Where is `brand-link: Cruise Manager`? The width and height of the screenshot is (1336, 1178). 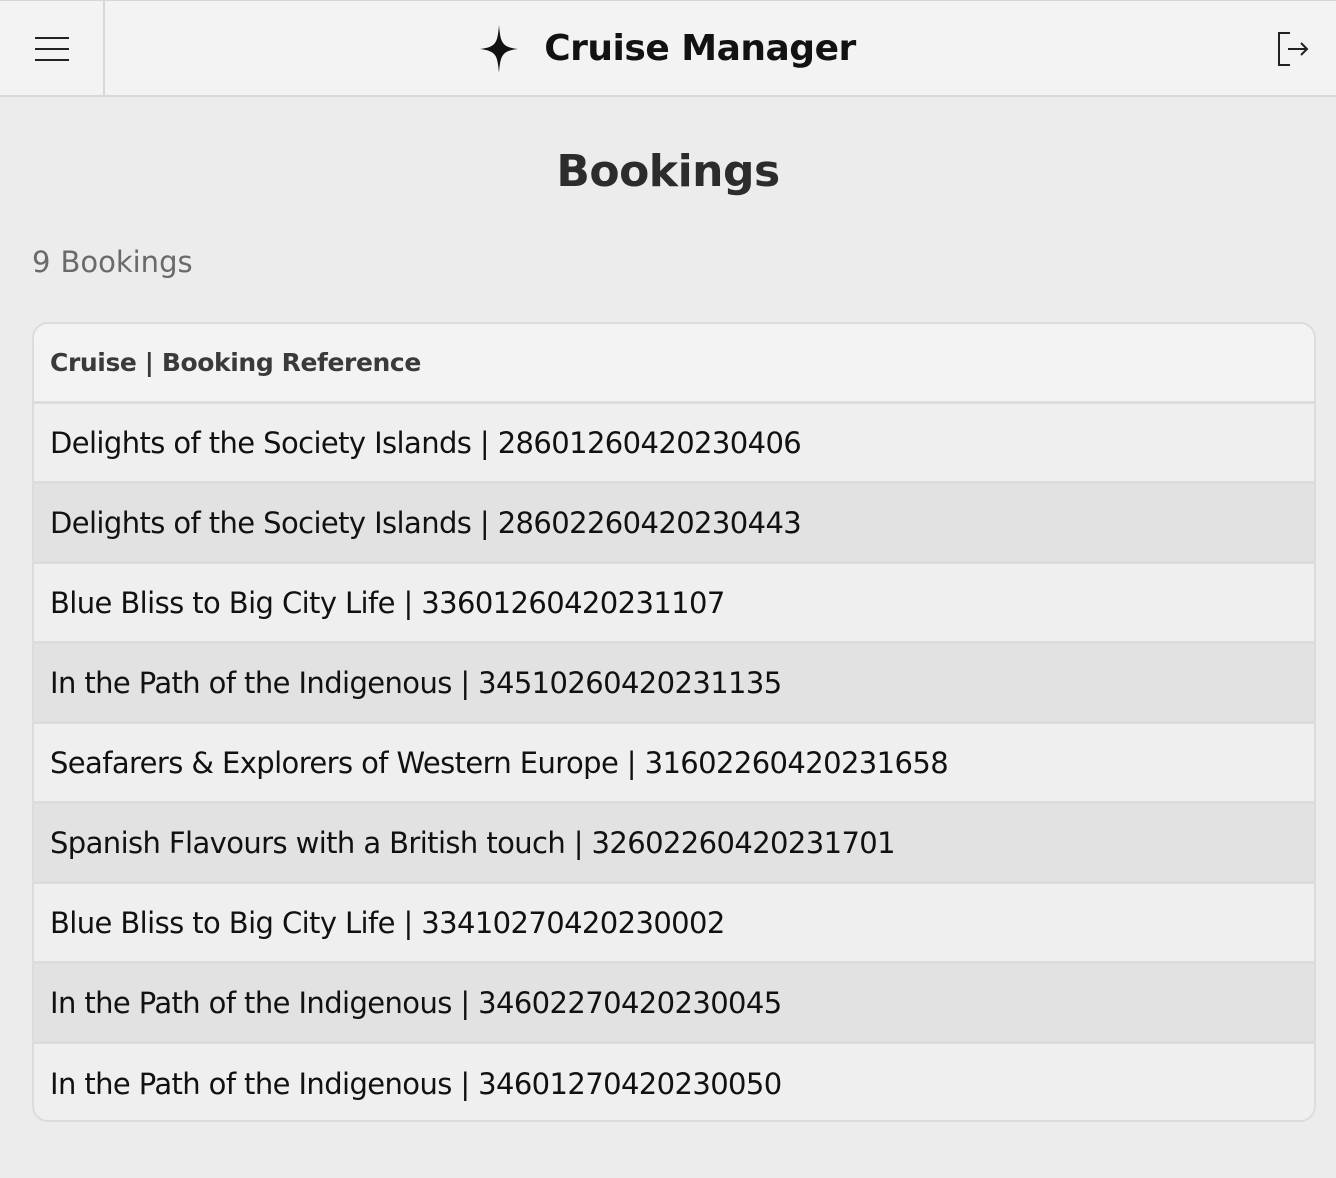 brand-link: Cruise Manager is located at coordinates (668, 48).